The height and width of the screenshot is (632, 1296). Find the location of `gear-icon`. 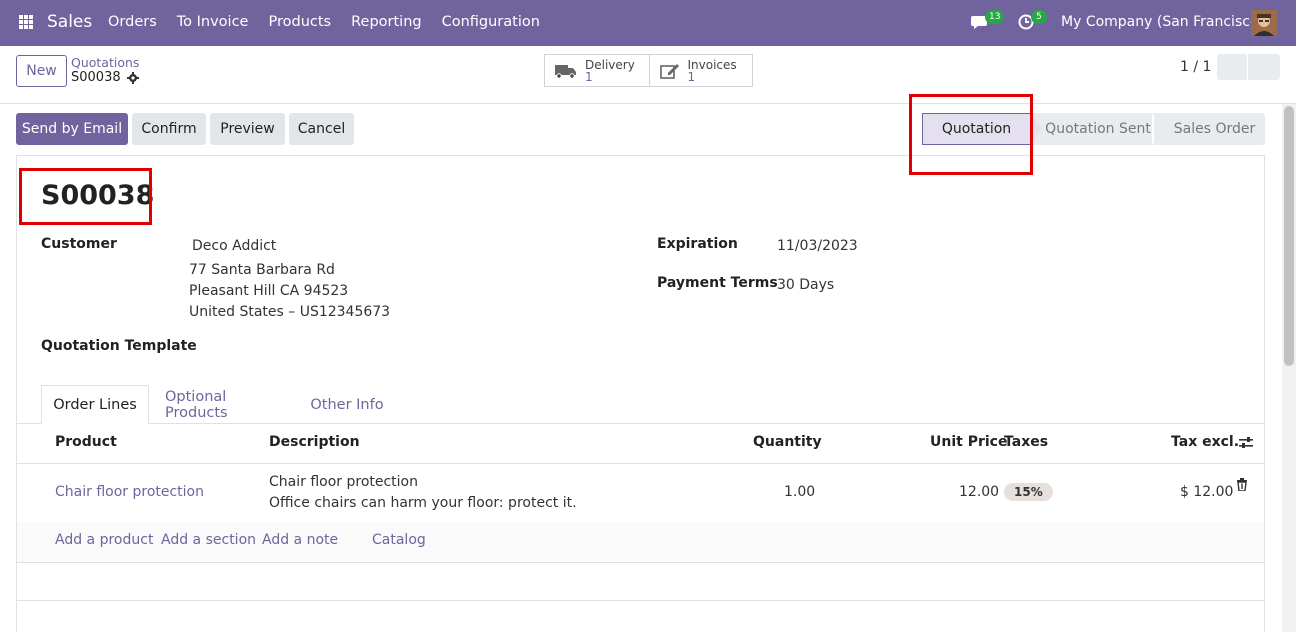

gear-icon is located at coordinates (132, 77).